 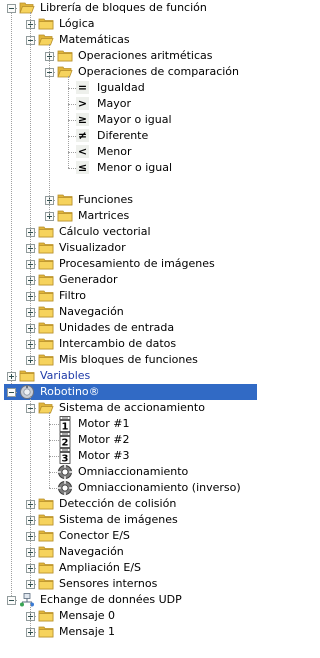 What do you see at coordinates (130, 392) in the screenshot?
I see `tree-row-robotino: Robotino®` at bounding box center [130, 392].